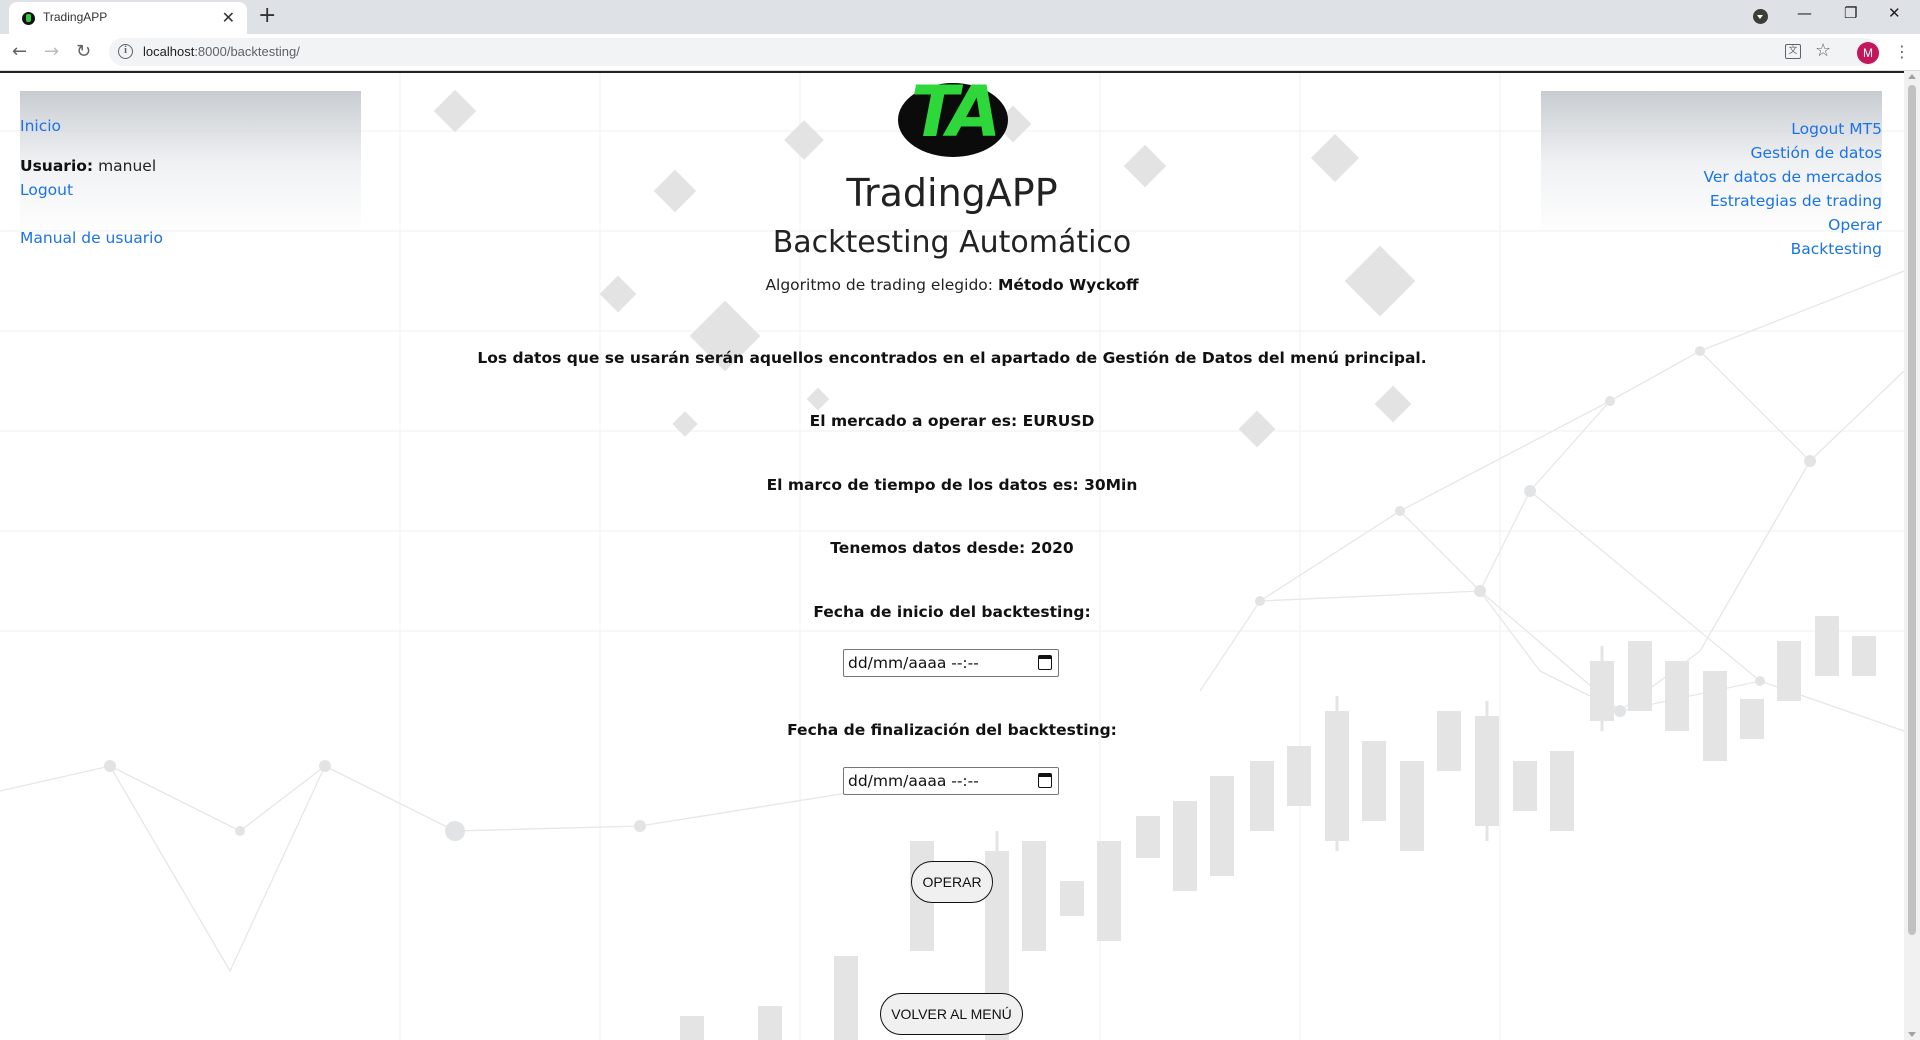 Image resolution: width=1920 pixels, height=1040 pixels. What do you see at coordinates (952, 421) in the screenshot?
I see `market-text: El mercado a operar es: EURUSD` at bounding box center [952, 421].